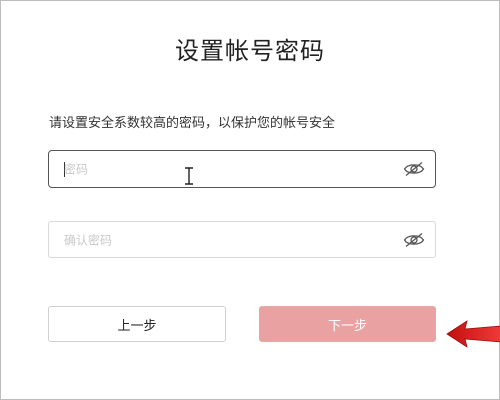 This screenshot has height=400, width=500. What do you see at coordinates (347, 324) in the screenshot?
I see `next-step-button: 下一步` at bounding box center [347, 324].